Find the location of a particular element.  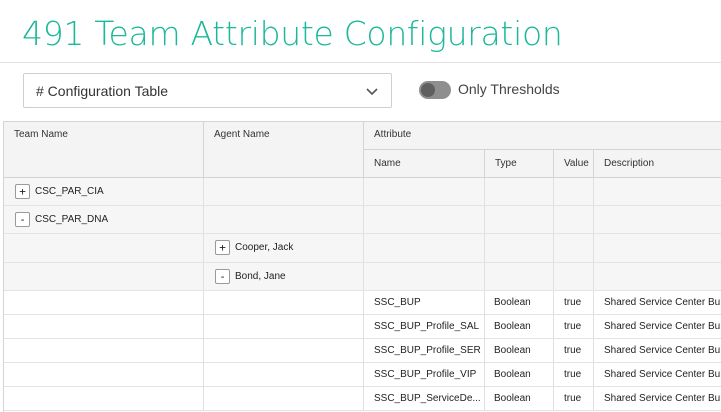

header-type-label: Type is located at coordinates (506, 163).